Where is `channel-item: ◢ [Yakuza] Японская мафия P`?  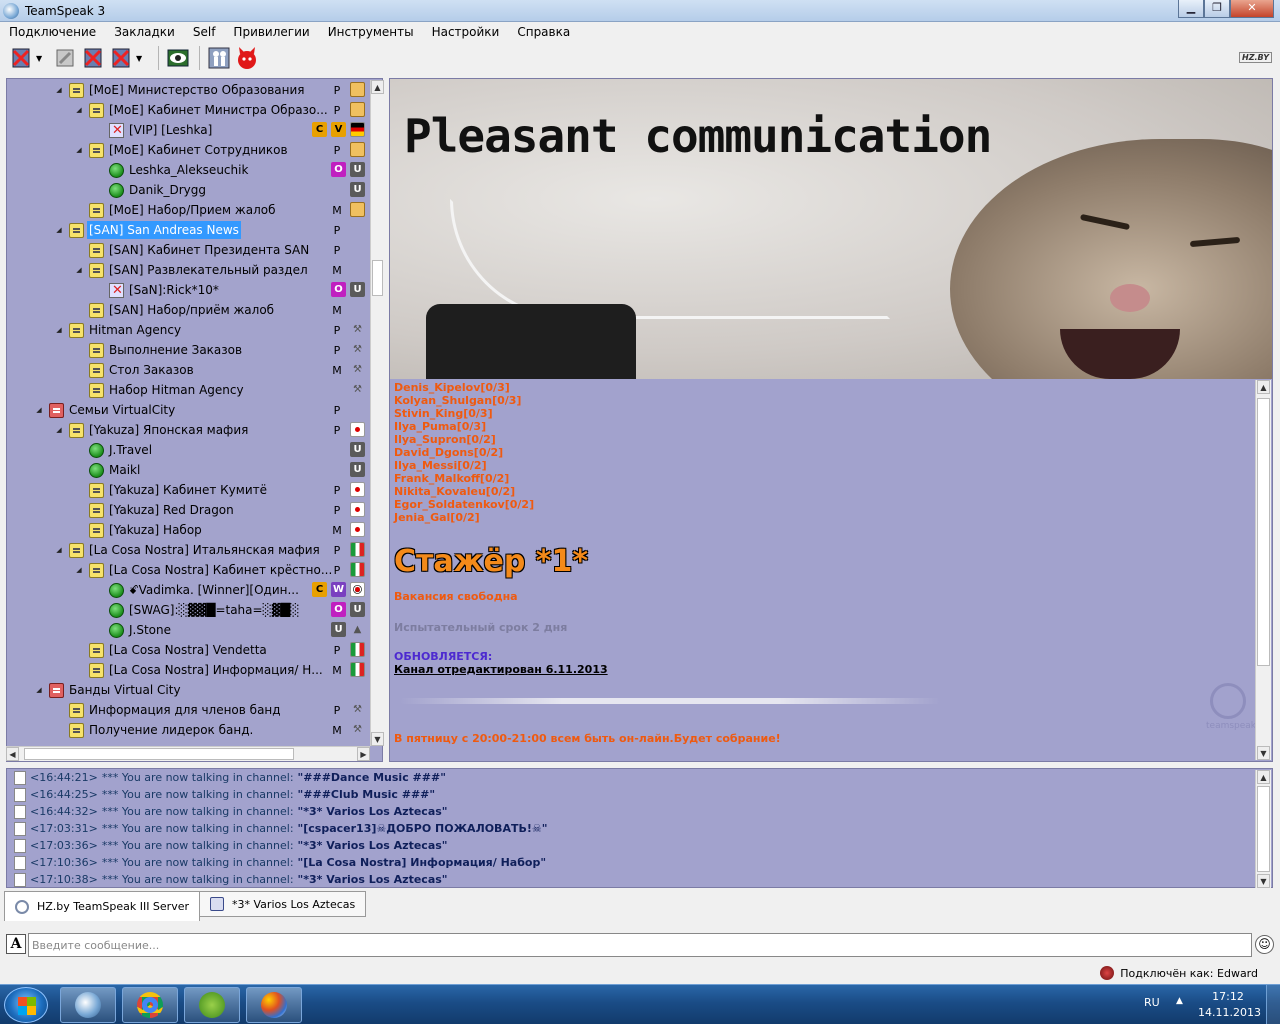
channel-item: ◢ [Yakuza] Японская мафия P is located at coordinates (188, 430).